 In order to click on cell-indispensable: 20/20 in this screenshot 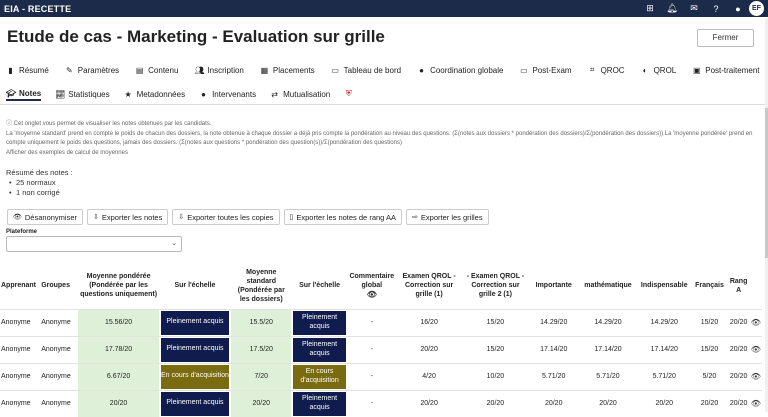, I will do `click(664, 403)`.